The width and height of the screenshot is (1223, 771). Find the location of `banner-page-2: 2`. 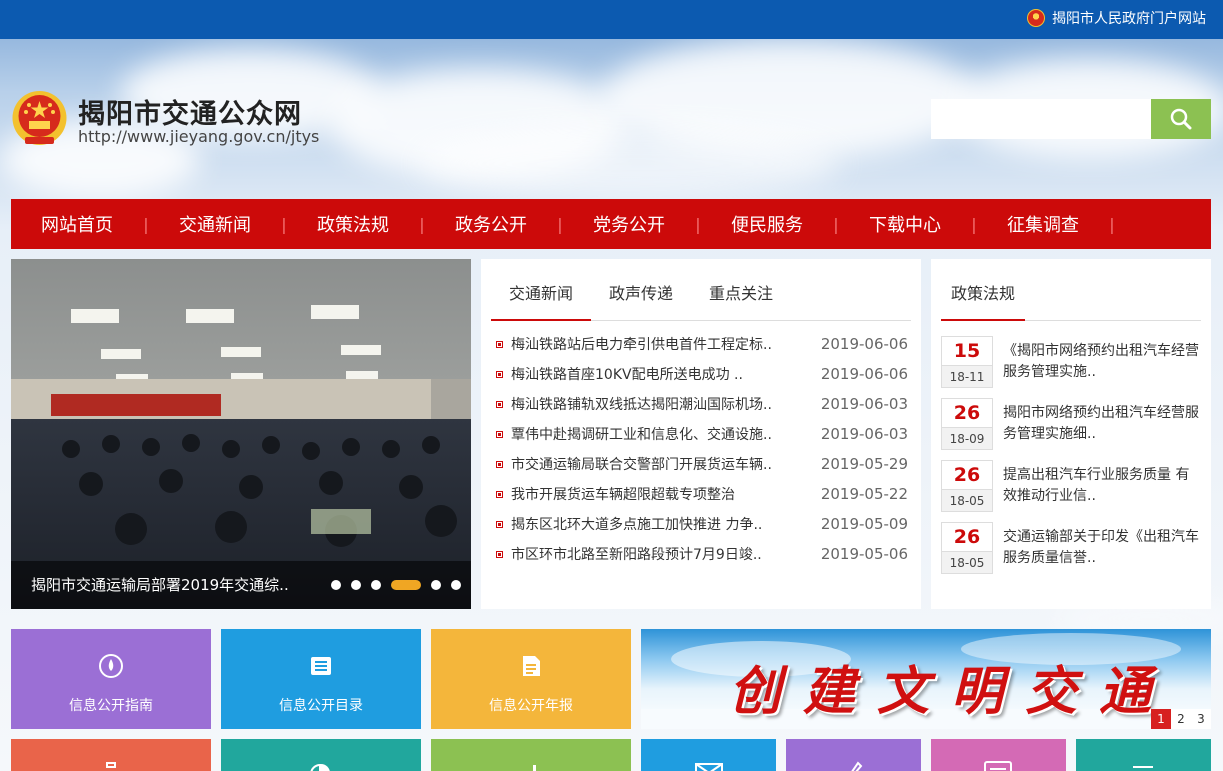

banner-page-2: 2 is located at coordinates (1181, 719).